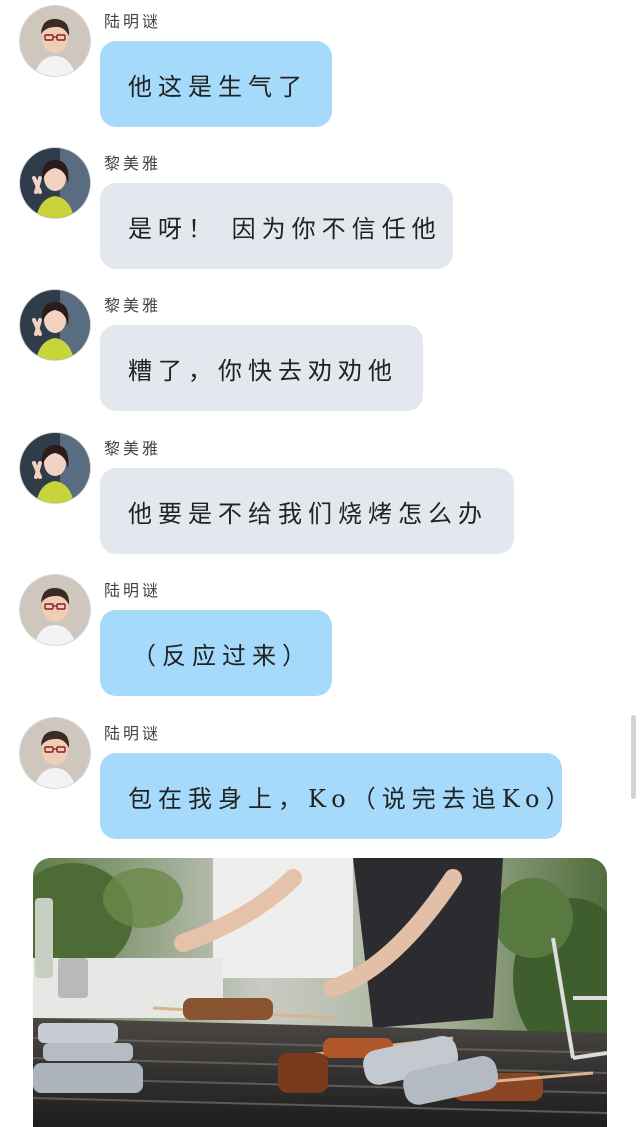 This screenshot has width=640, height=1127. I want to click on message-bubble: 他要是不给我们烧烤怎么办, so click(307, 511).